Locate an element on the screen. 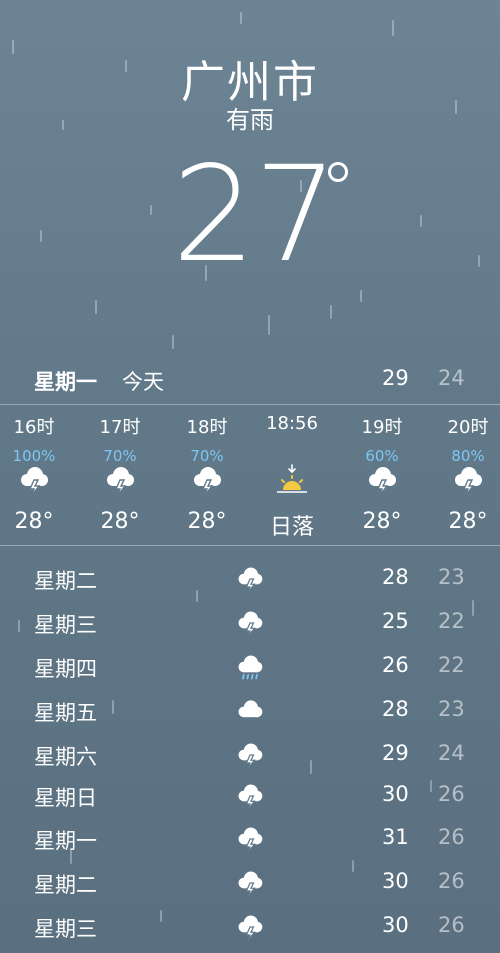  cloud-icon is located at coordinates (250, 709).